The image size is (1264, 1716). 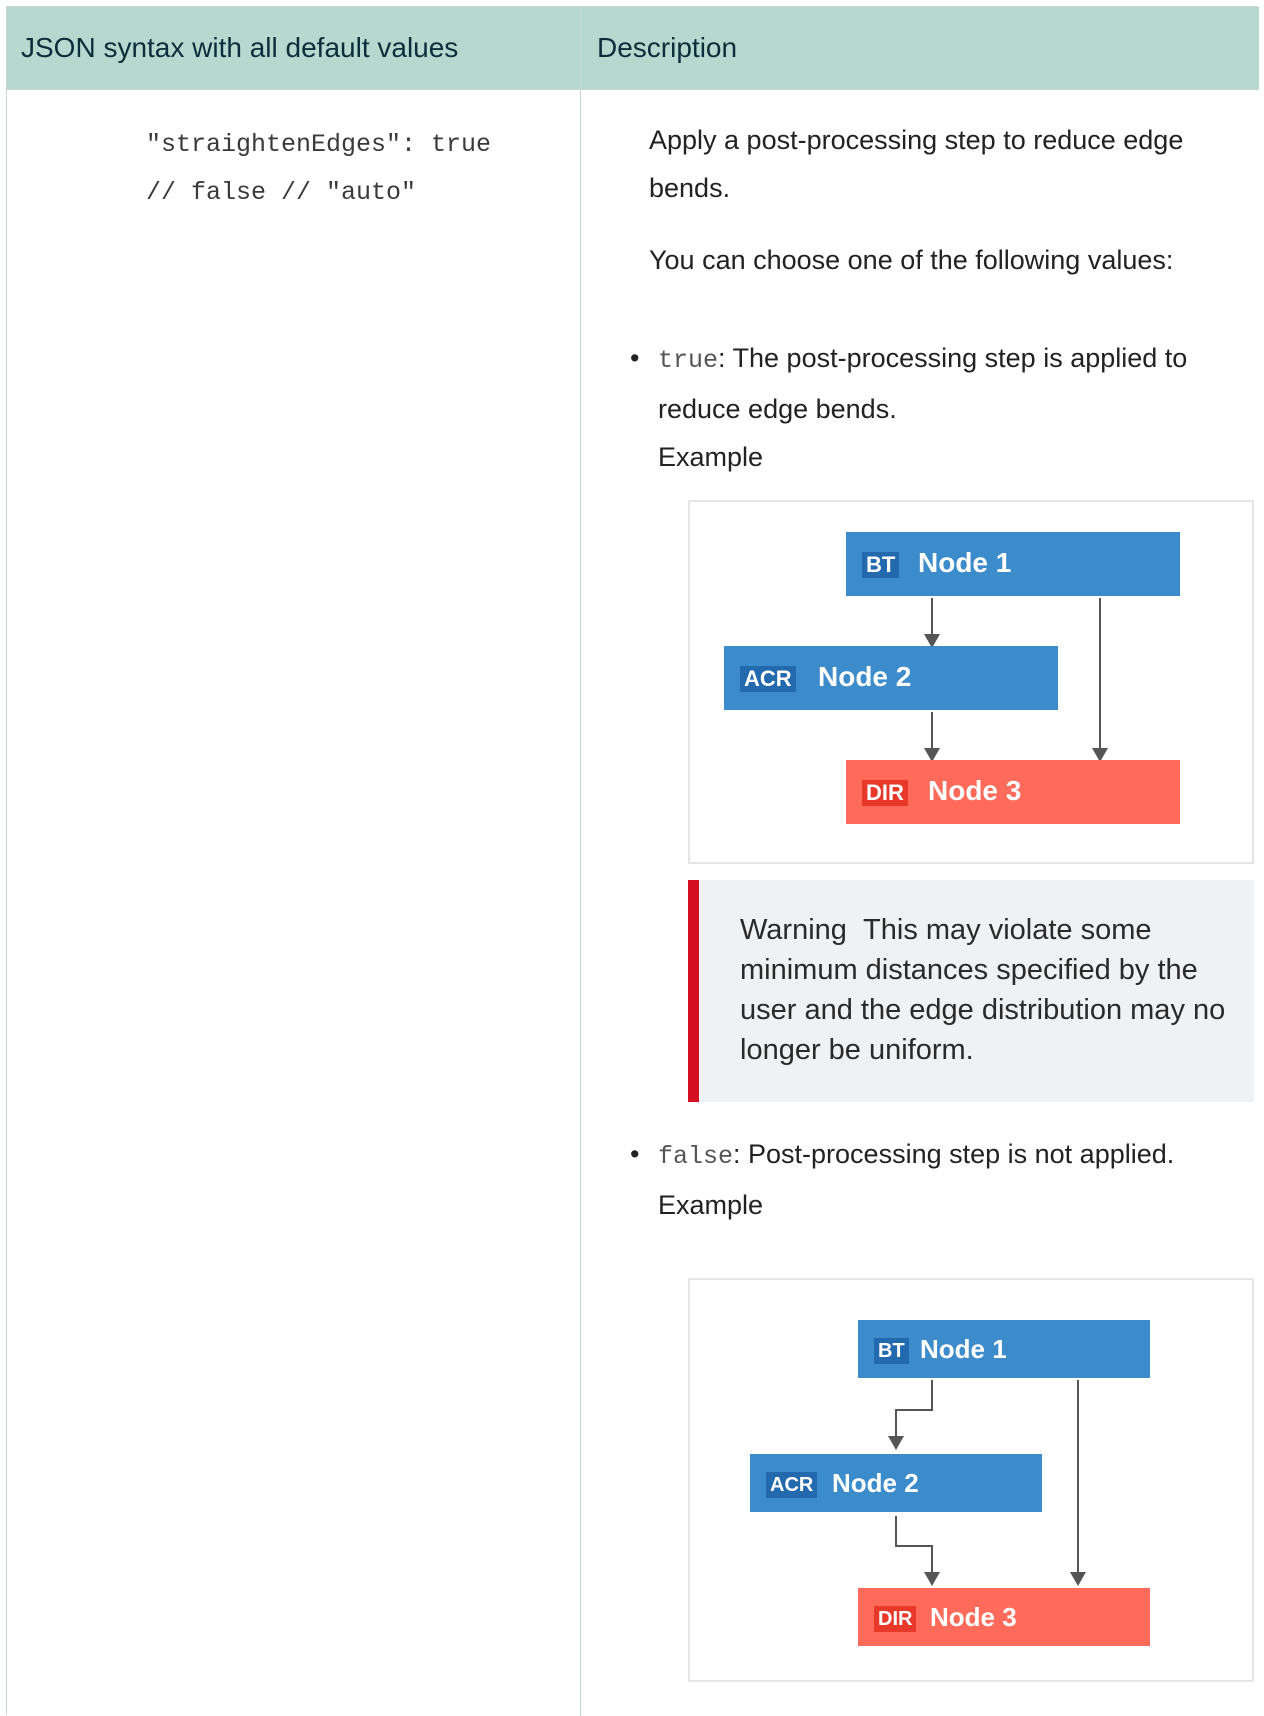 What do you see at coordinates (688, 360) in the screenshot?
I see `option-value: true` at bounding box center [688, 360].